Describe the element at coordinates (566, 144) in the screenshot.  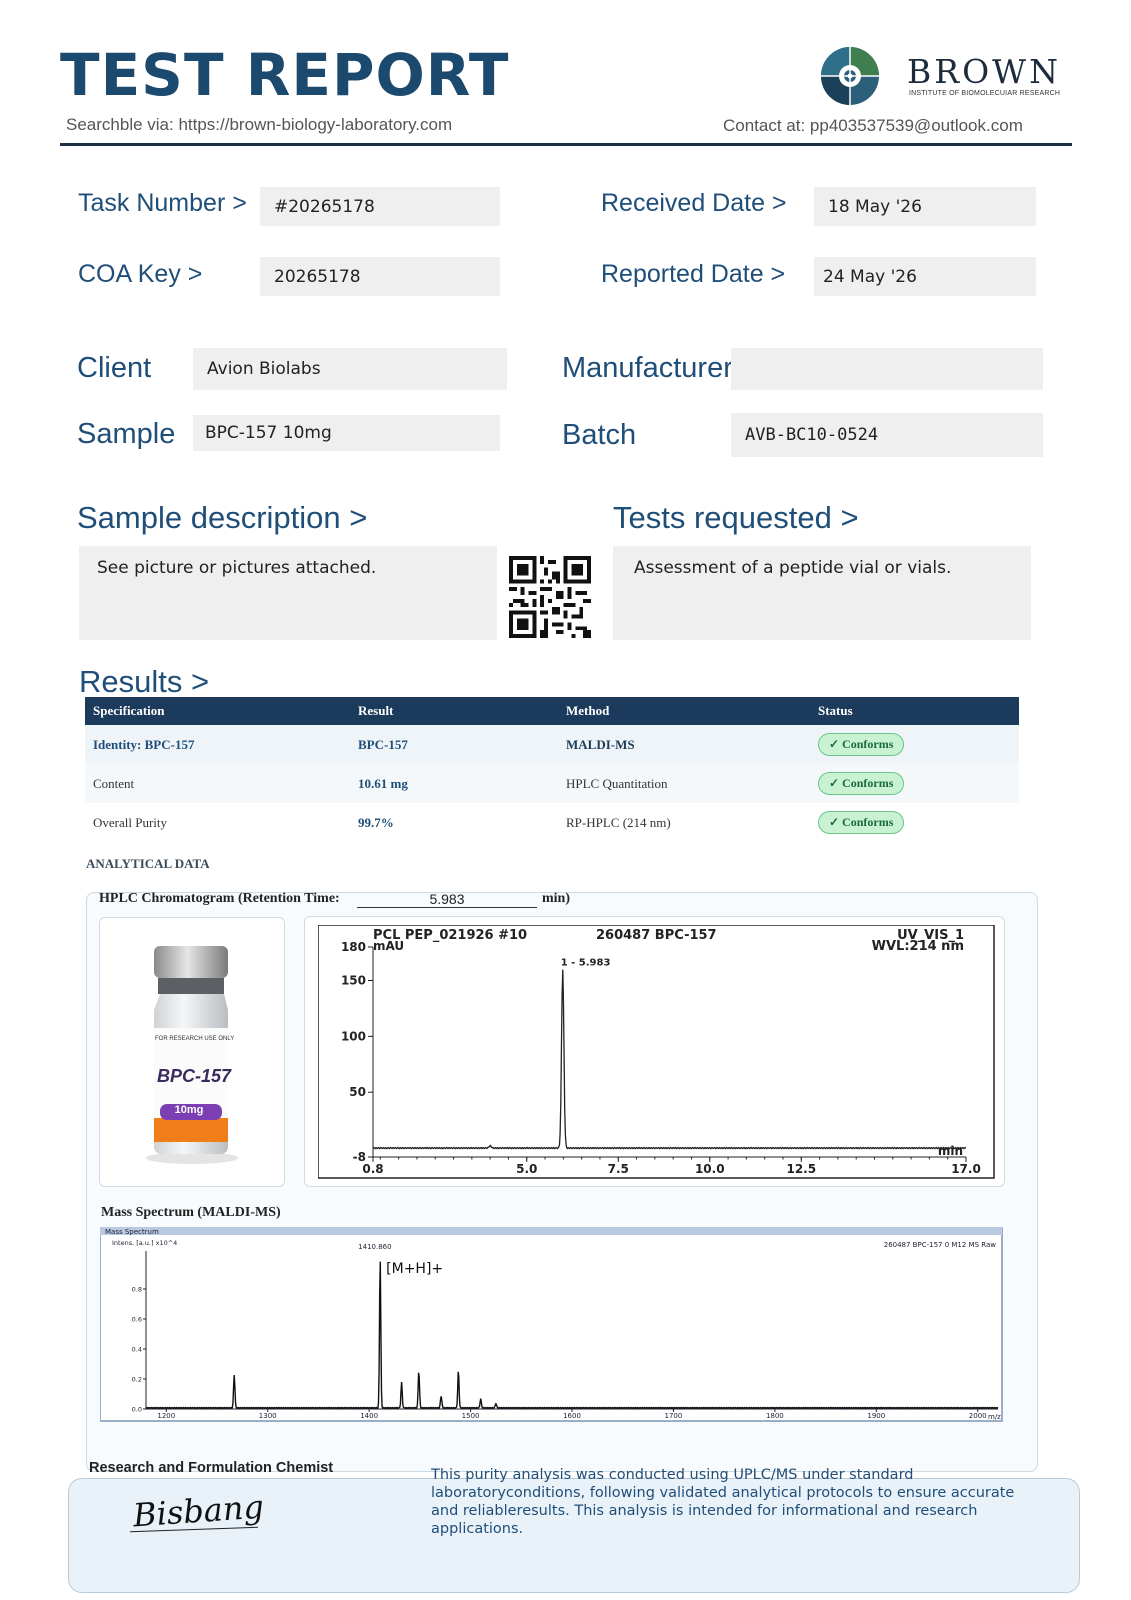
I see `header-divider` at that location.